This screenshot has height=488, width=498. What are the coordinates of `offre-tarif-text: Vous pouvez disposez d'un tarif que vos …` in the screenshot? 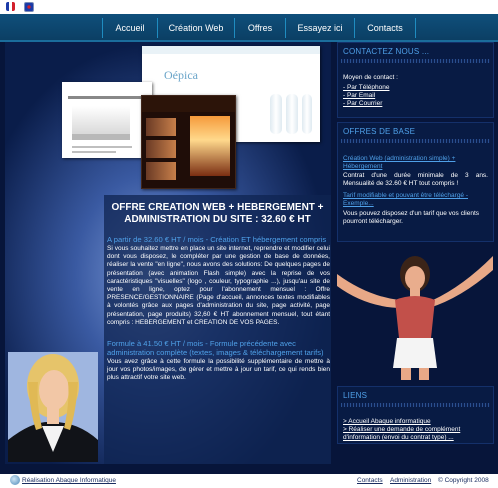 It's located at (411, 218).